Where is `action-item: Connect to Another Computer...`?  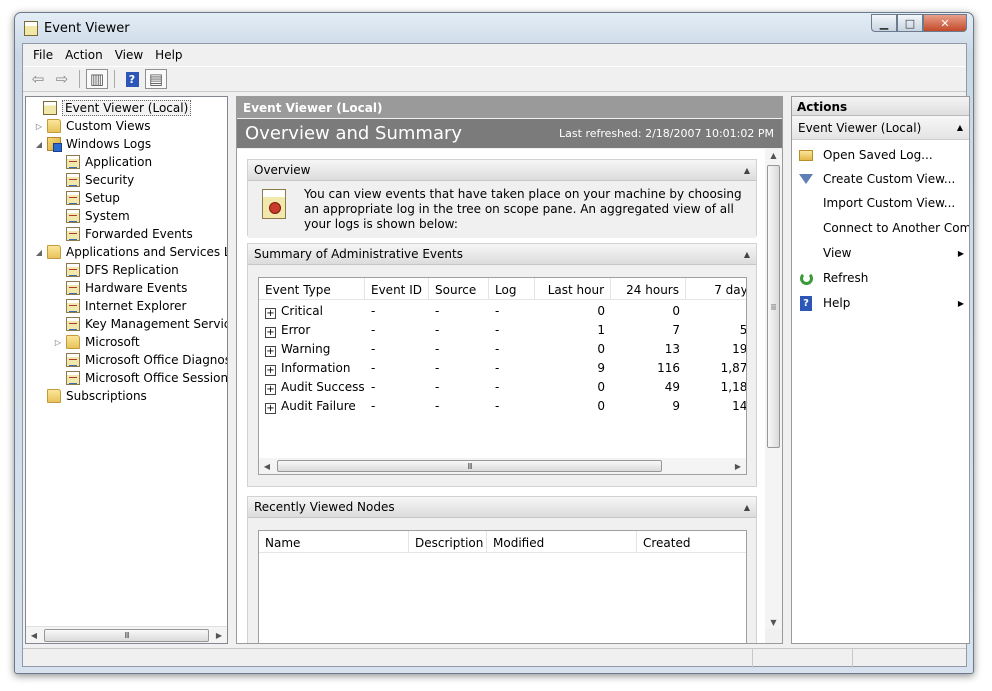 action-item: Connect to Another Computer... is located at coordinates (880, 228).